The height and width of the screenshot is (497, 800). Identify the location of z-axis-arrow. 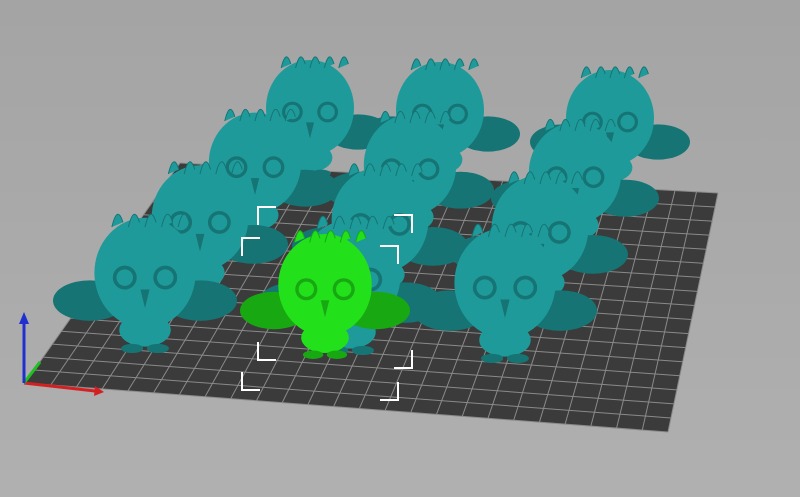
(24, 318).